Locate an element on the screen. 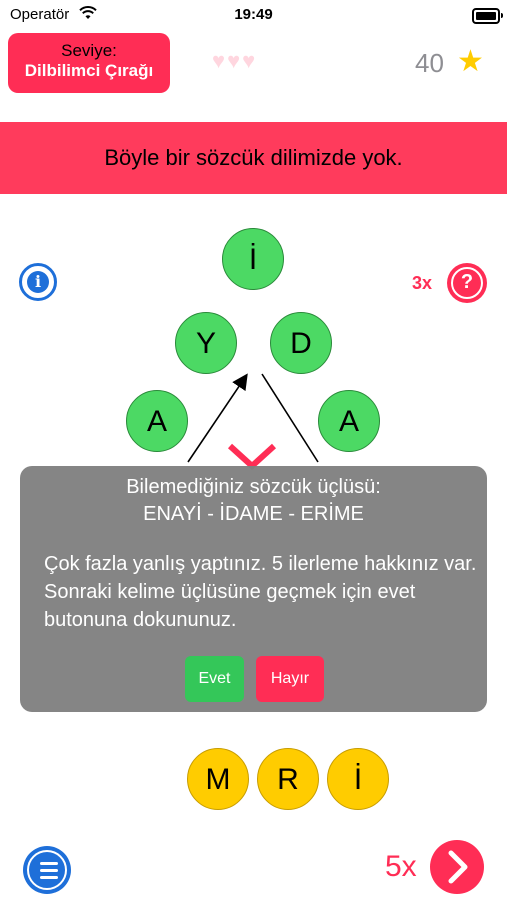 This screenshot has height=900, width=507. chevron-right-icon is located at coordinates (458, 867).